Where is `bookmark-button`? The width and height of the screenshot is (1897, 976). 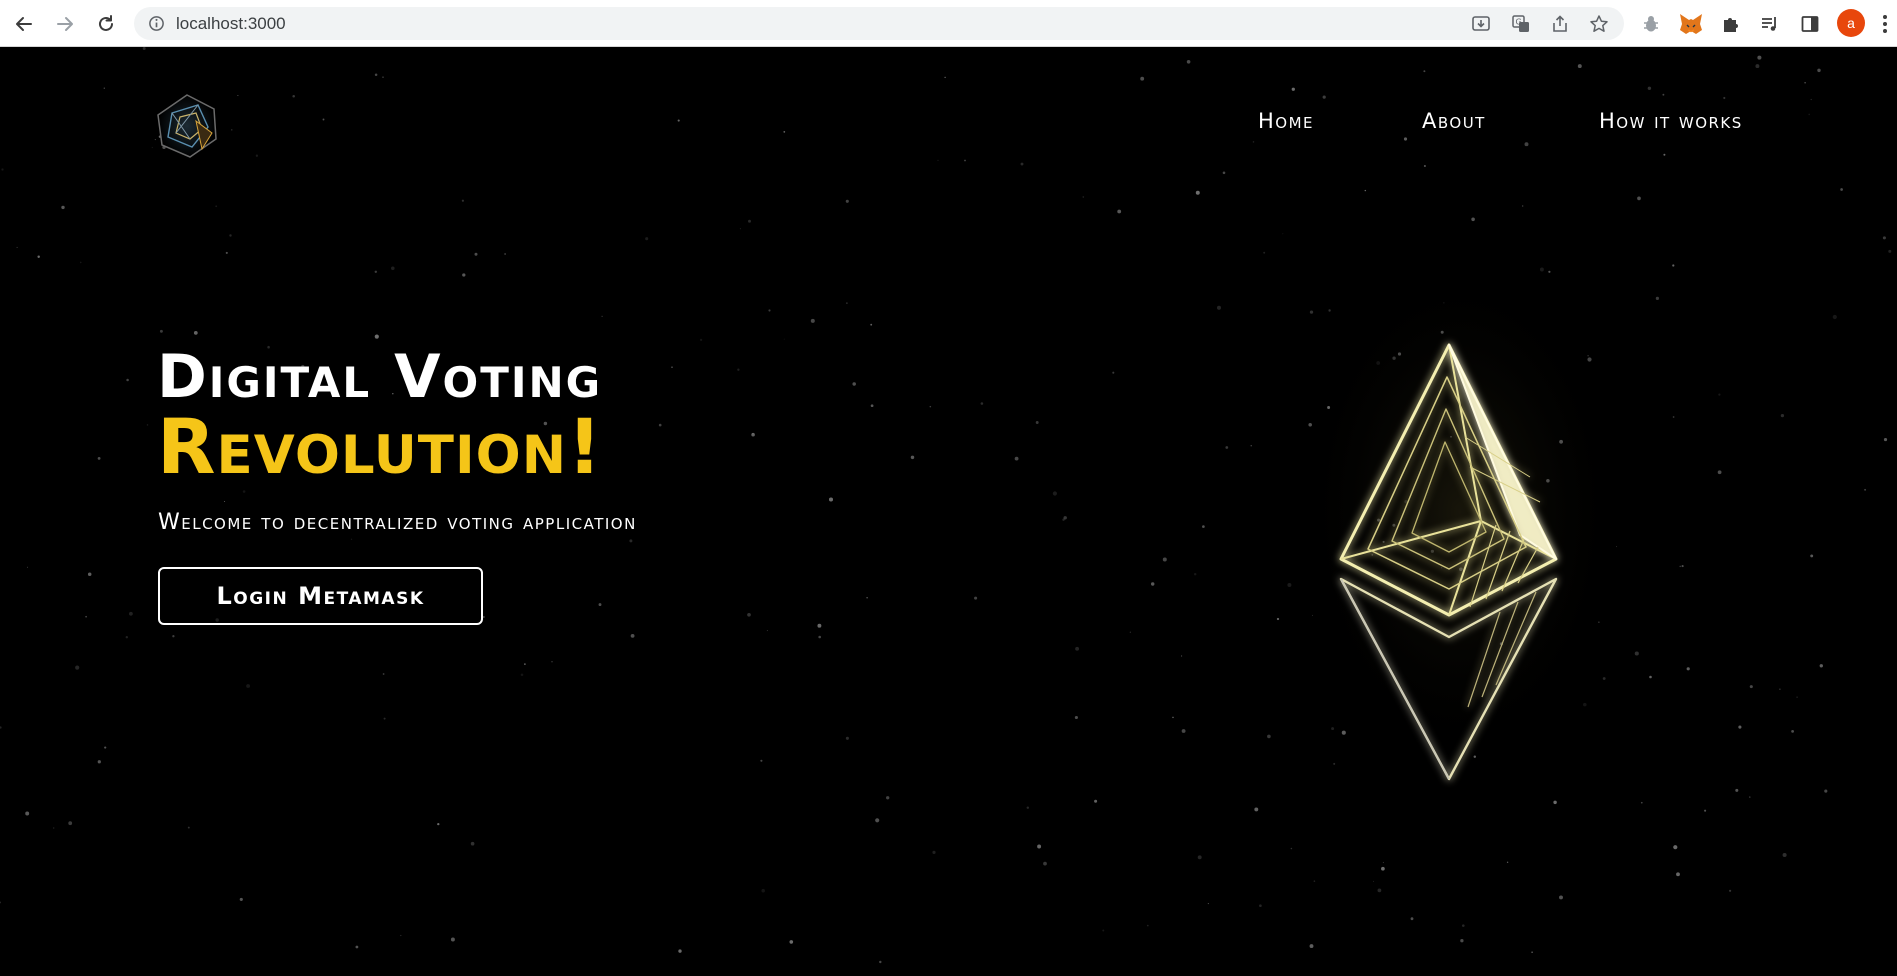
bookmark-button is located at coordinates (1599, 24).